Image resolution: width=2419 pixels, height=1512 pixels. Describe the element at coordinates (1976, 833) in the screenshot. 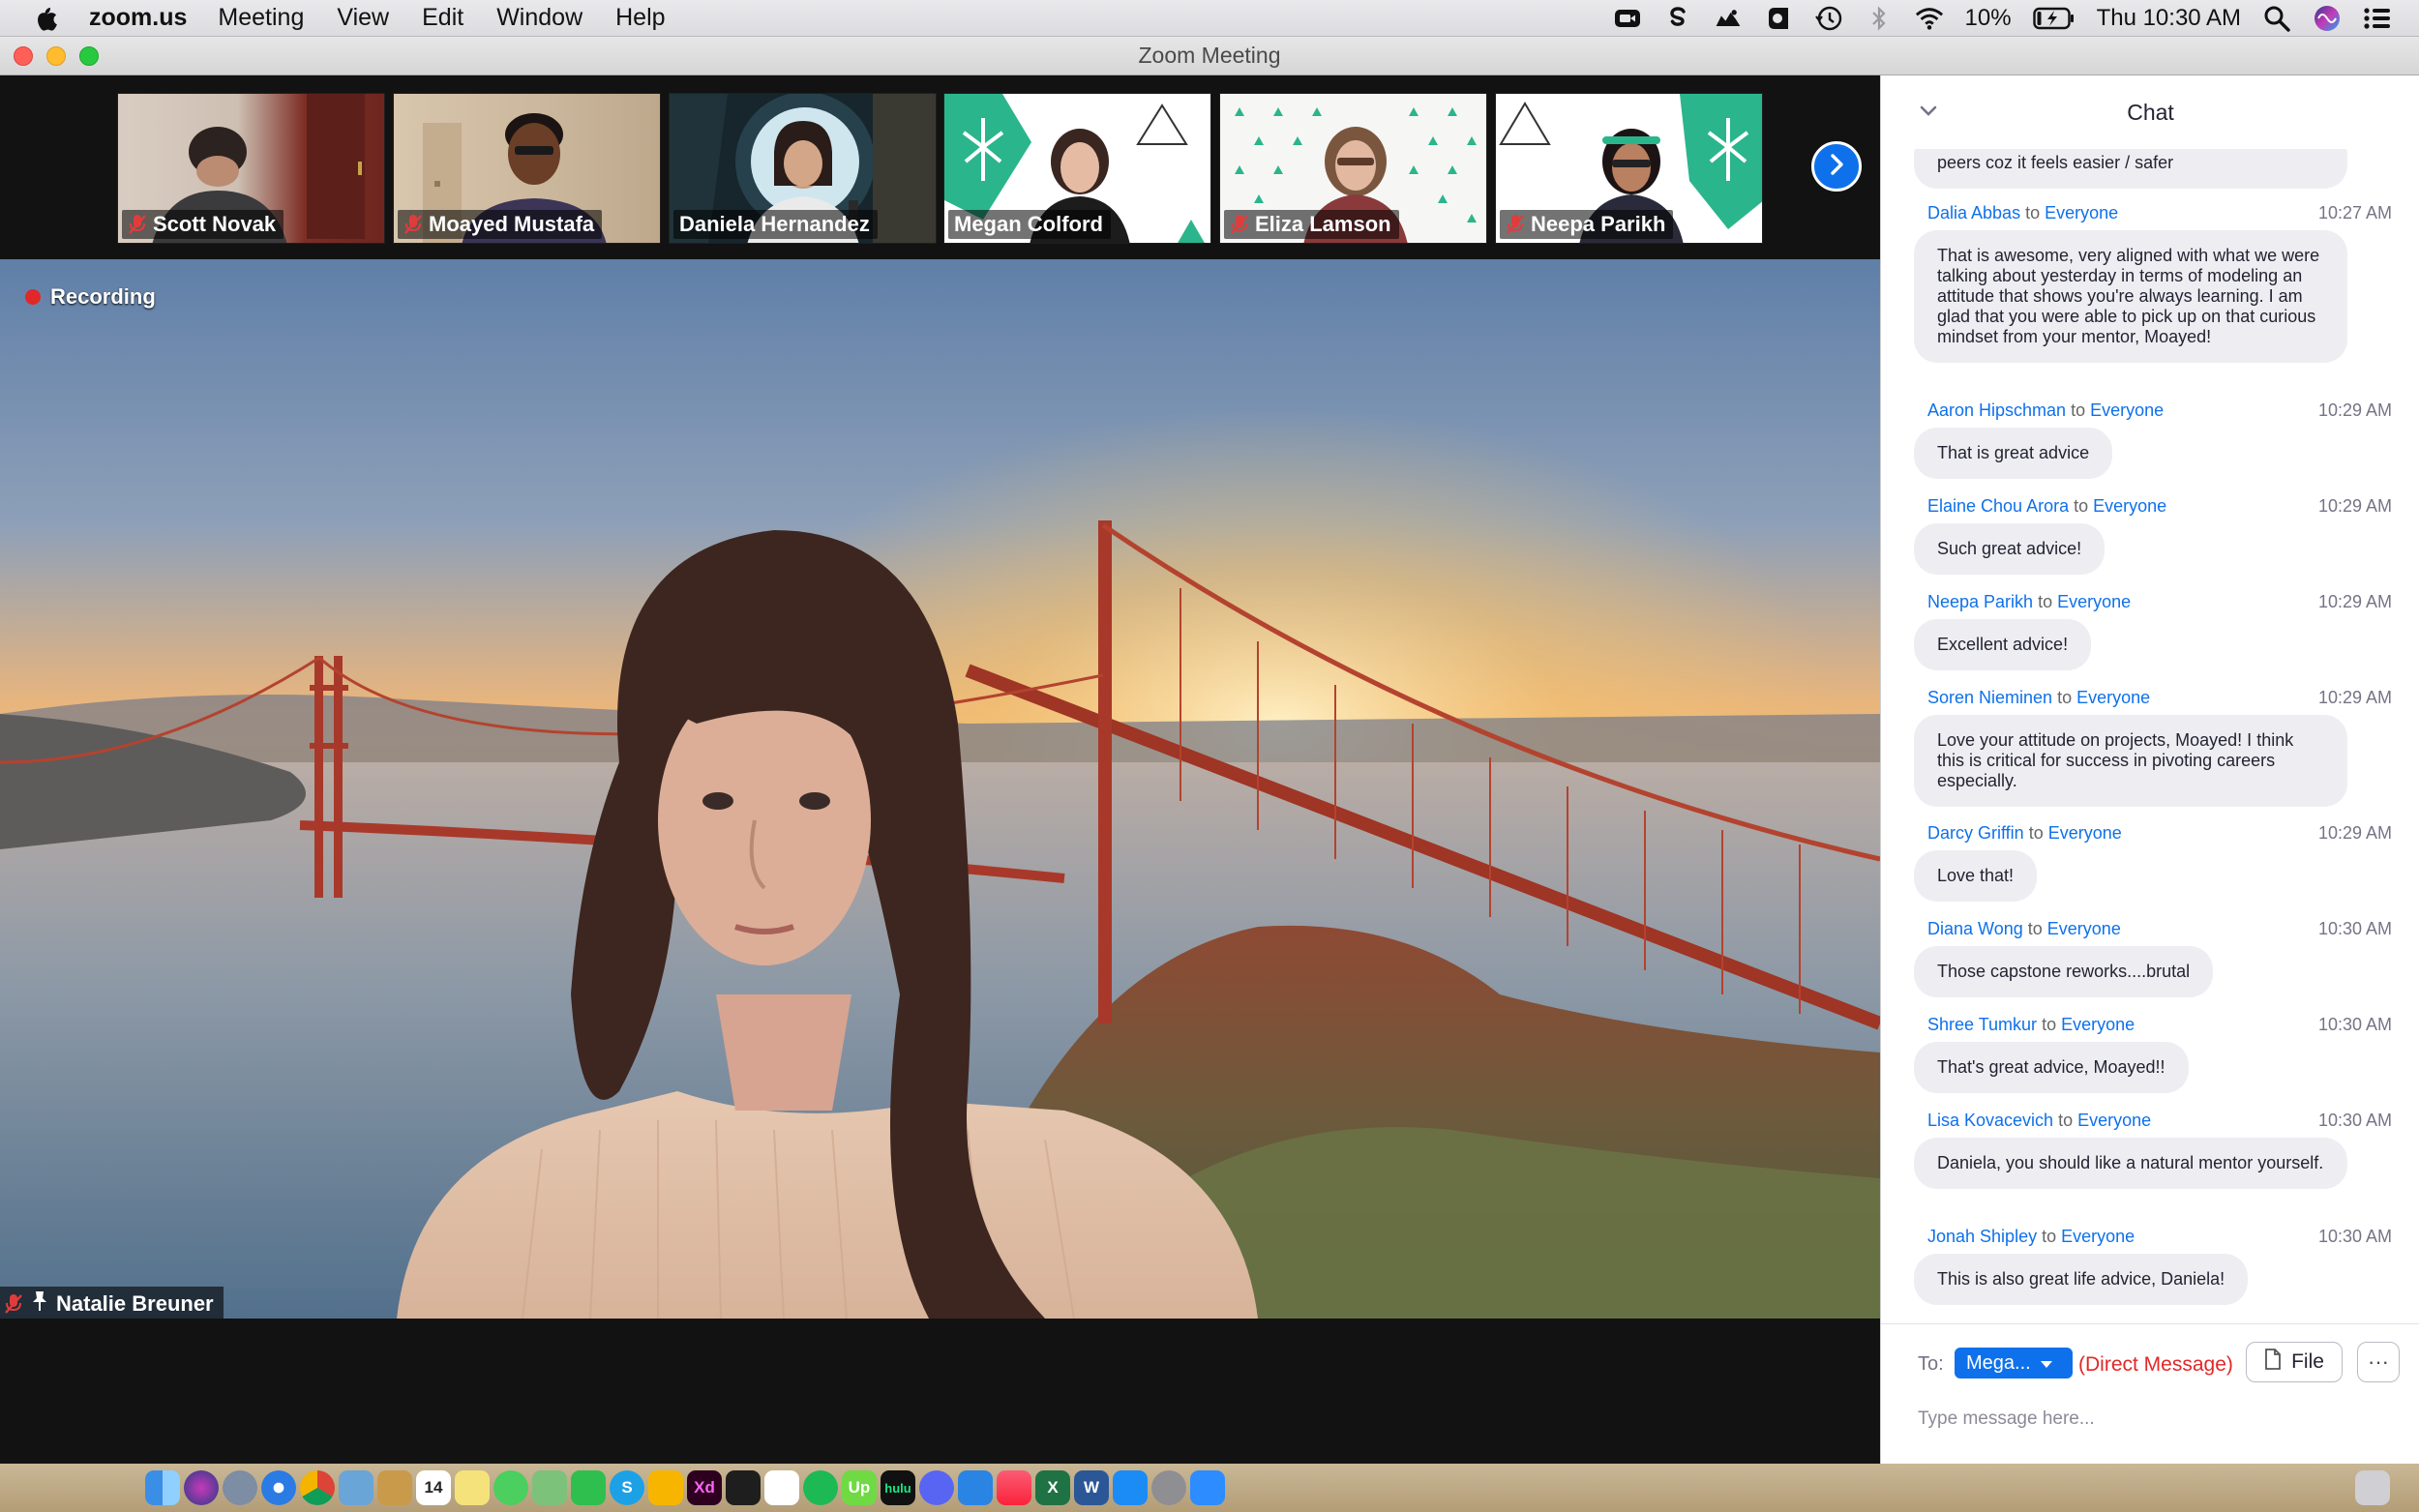

I see `message-sender: Darcy Griffin` at that location.